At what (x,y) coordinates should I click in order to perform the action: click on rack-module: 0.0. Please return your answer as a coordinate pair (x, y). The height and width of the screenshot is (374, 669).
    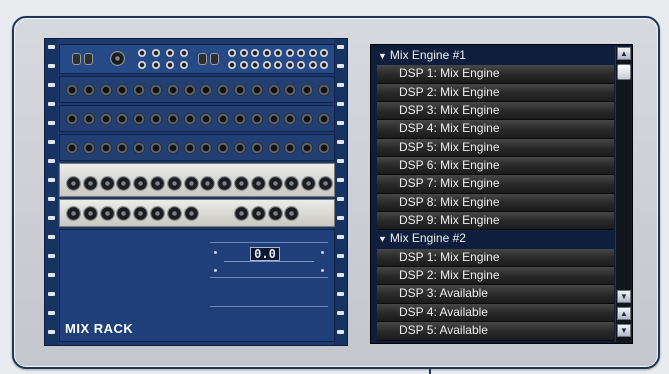
    Looking at the image, I should click on (269, 260).